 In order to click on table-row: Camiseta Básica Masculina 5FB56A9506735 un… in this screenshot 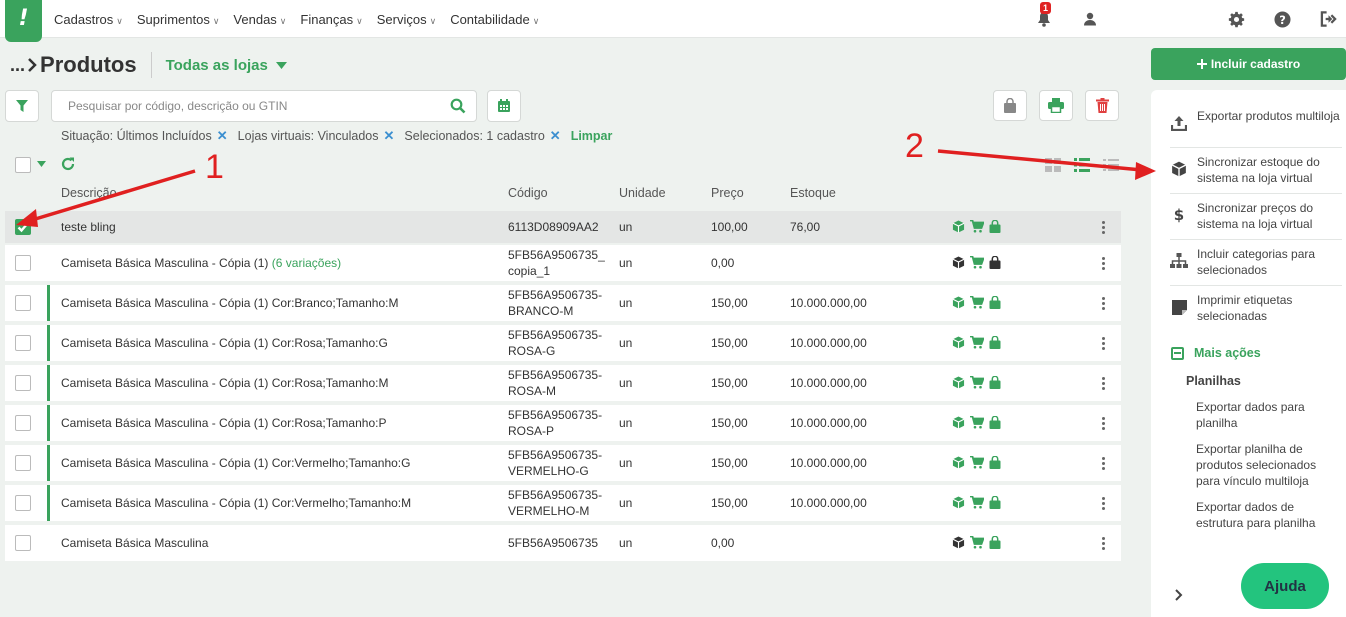, I will do `click(563, 544)`.